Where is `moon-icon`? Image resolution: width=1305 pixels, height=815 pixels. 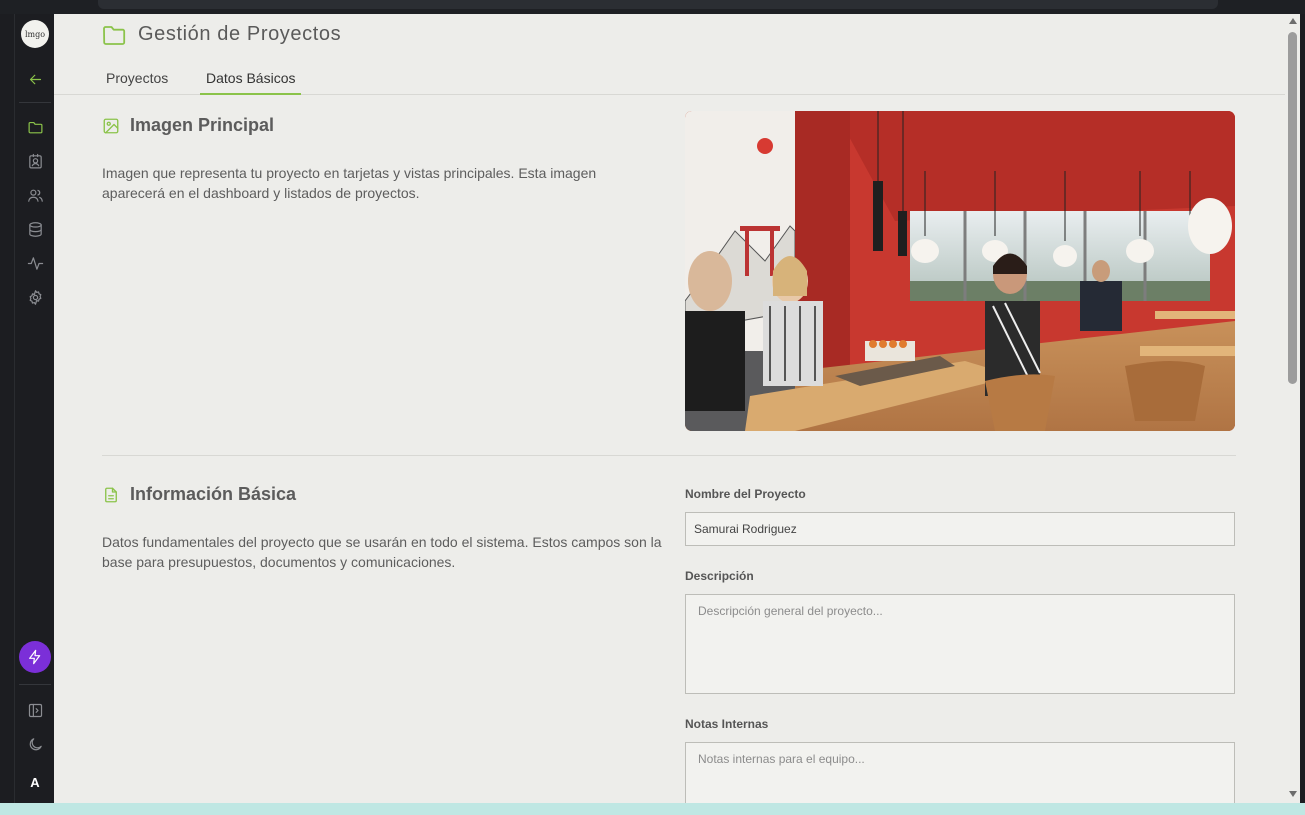 moon-icon is located at coordinates (35, 743).